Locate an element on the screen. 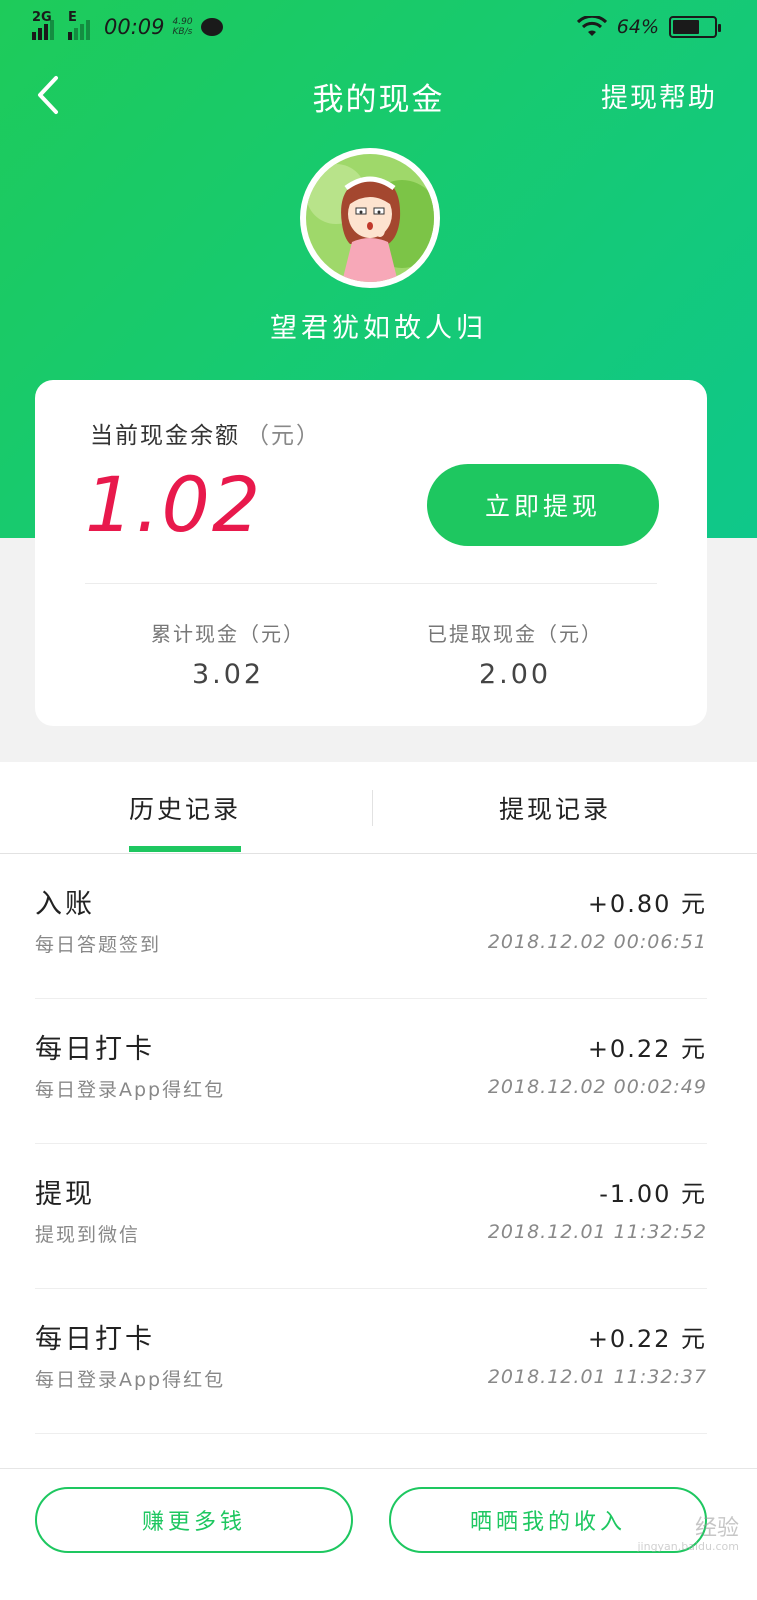 This screenshot has height=1600, width=757. avatar is located at coordinates (370, 218).